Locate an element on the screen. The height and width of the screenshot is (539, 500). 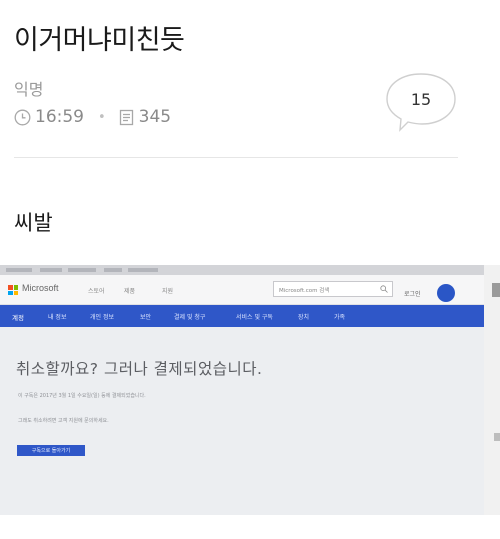
search-icon is located at coordinates (384, 289).